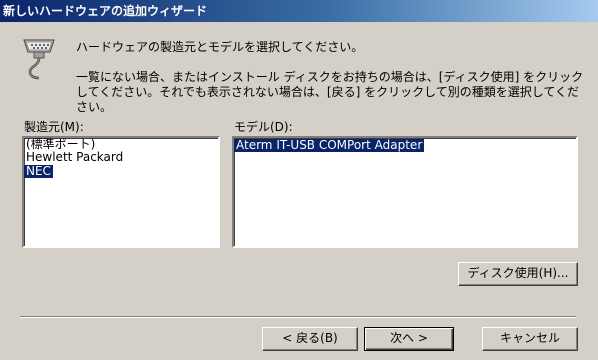  I want to click on model-label-text: モデル(D):, so click(263, 127).